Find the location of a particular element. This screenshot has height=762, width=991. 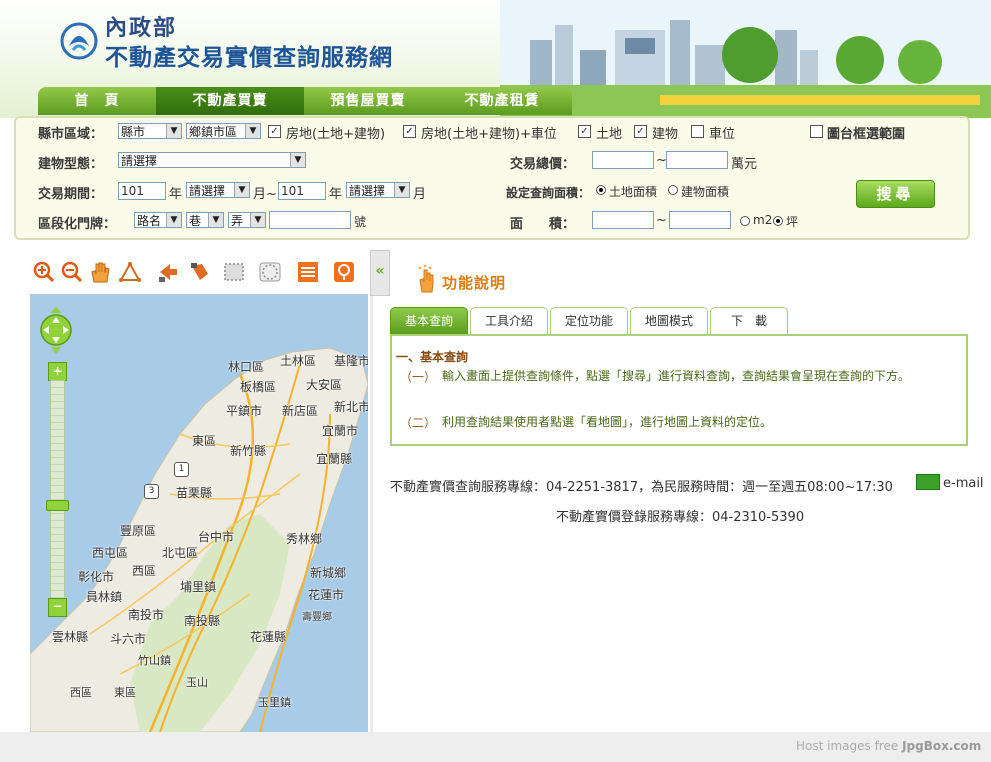

email-icon is located at coordinates (928, 482).